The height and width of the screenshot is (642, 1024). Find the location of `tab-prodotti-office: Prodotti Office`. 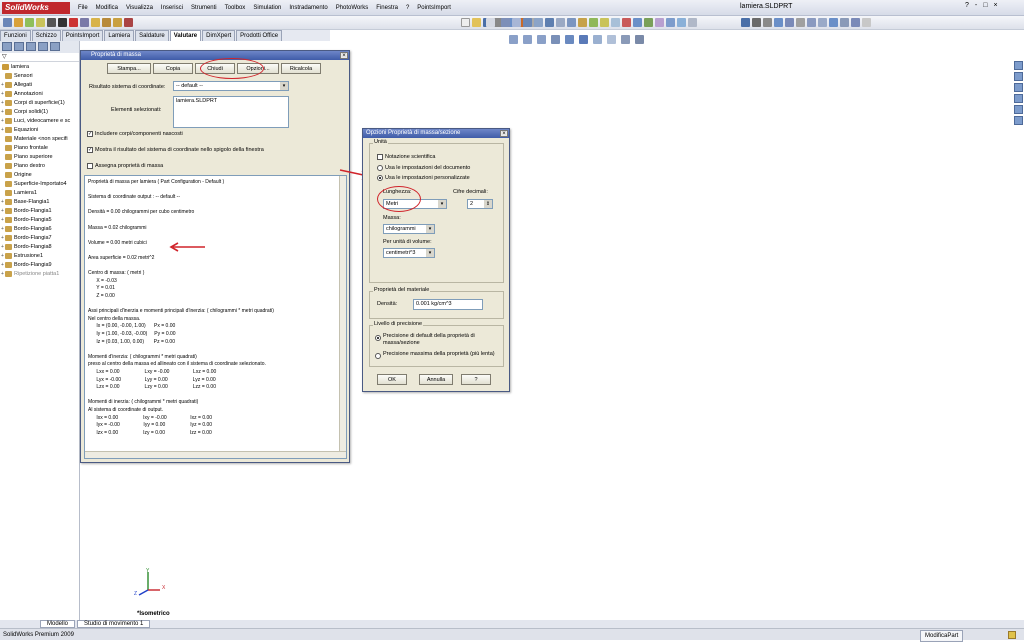

tab-prodotti-office: Prodotti Office is located at coordinates (259, 35).